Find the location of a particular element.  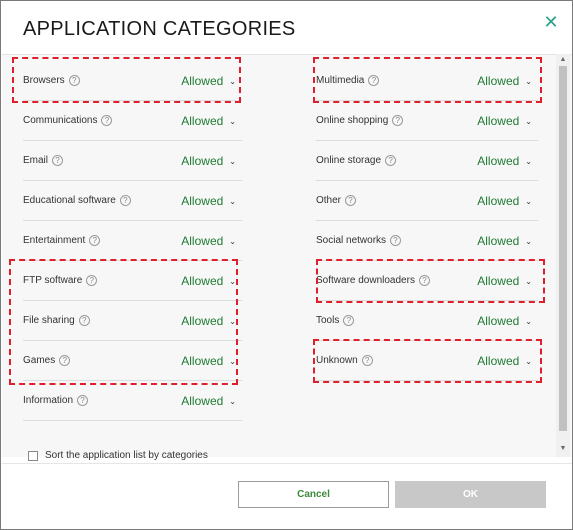

category-label: Educational software is located at coordinates (69, 200).